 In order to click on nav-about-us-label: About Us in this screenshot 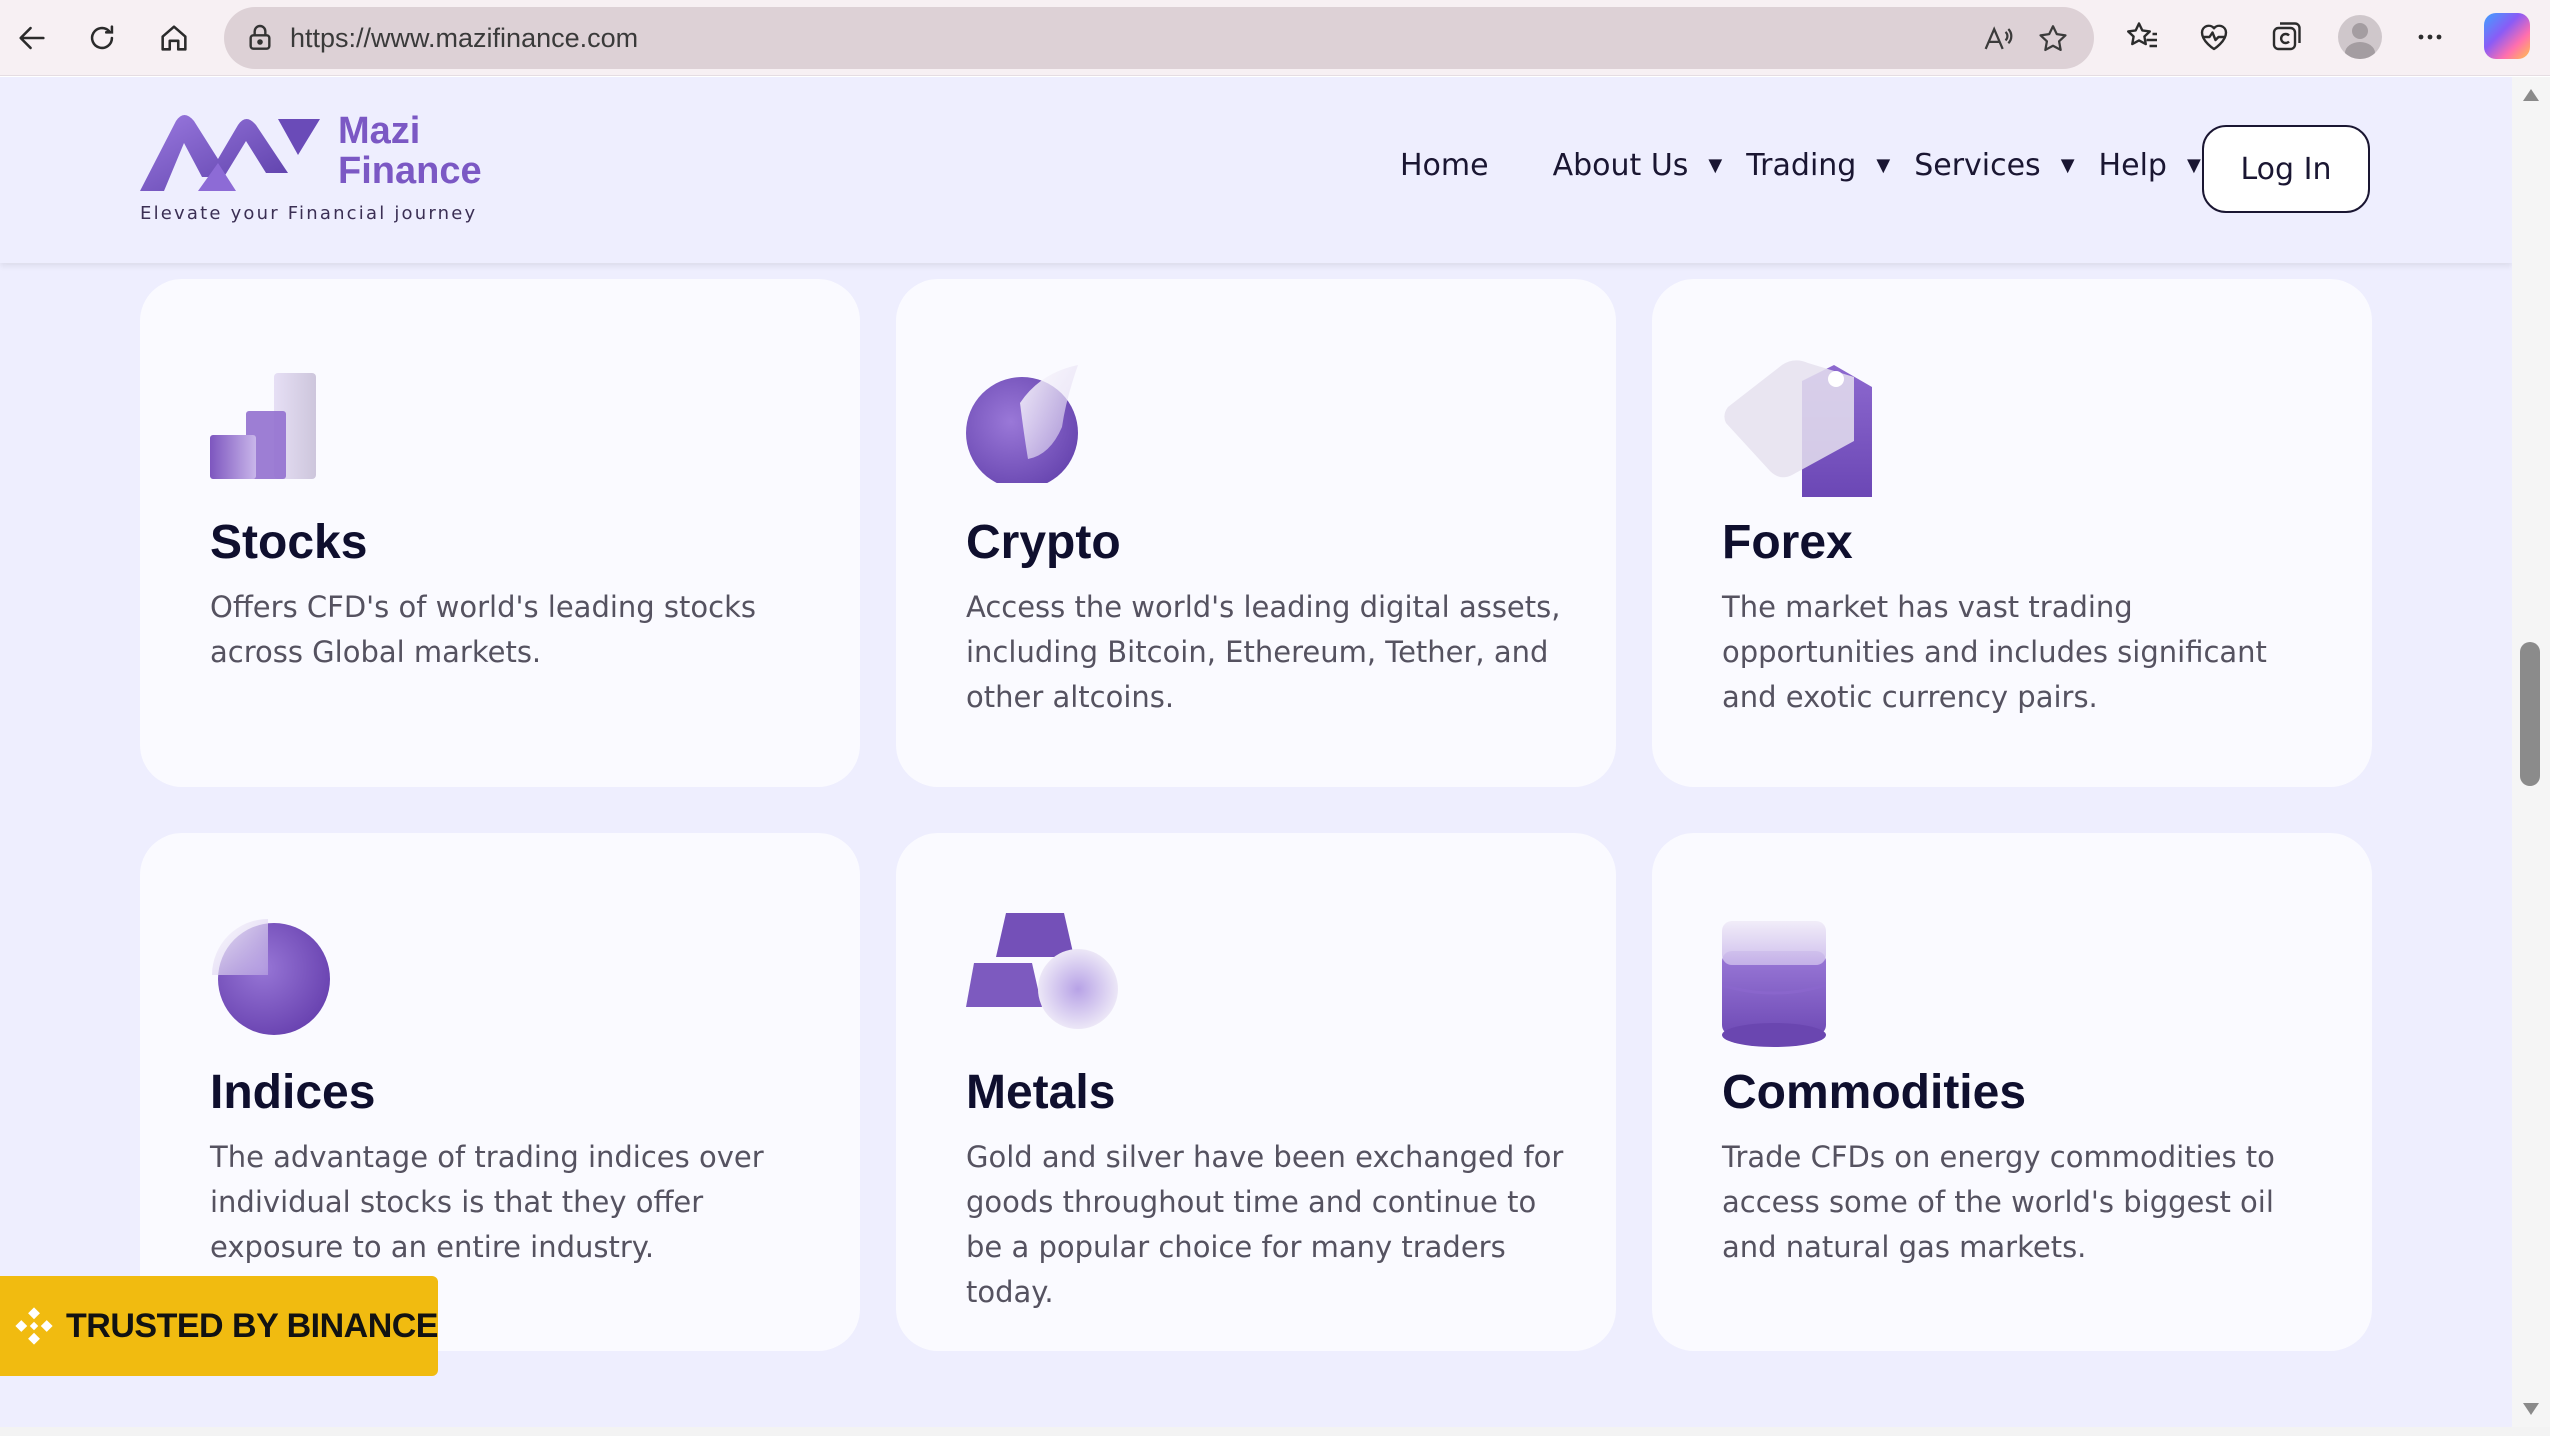, I will do `click(1620, 165)`.